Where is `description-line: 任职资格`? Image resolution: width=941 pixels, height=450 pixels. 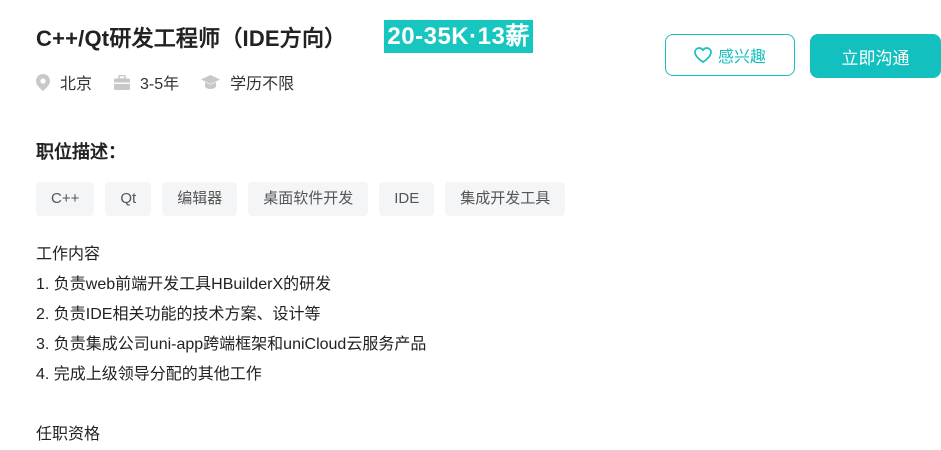 description-line: 任职资格 is located at coordinates (68, 434).